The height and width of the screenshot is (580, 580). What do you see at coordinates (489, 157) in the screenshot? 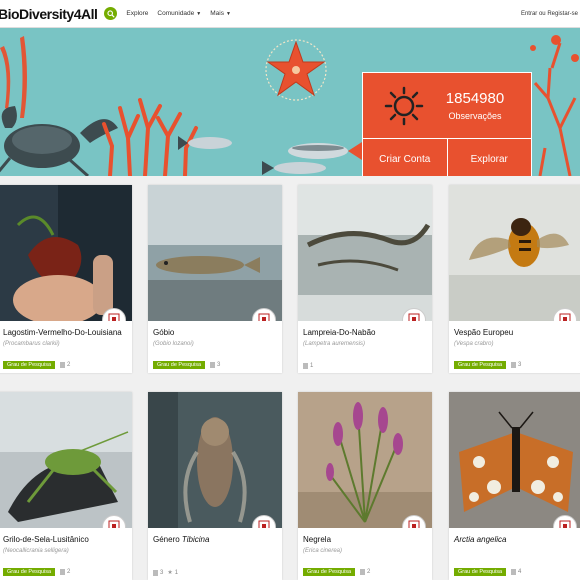
I see `explore-button: Explorar` at bounding box center [489, 157].